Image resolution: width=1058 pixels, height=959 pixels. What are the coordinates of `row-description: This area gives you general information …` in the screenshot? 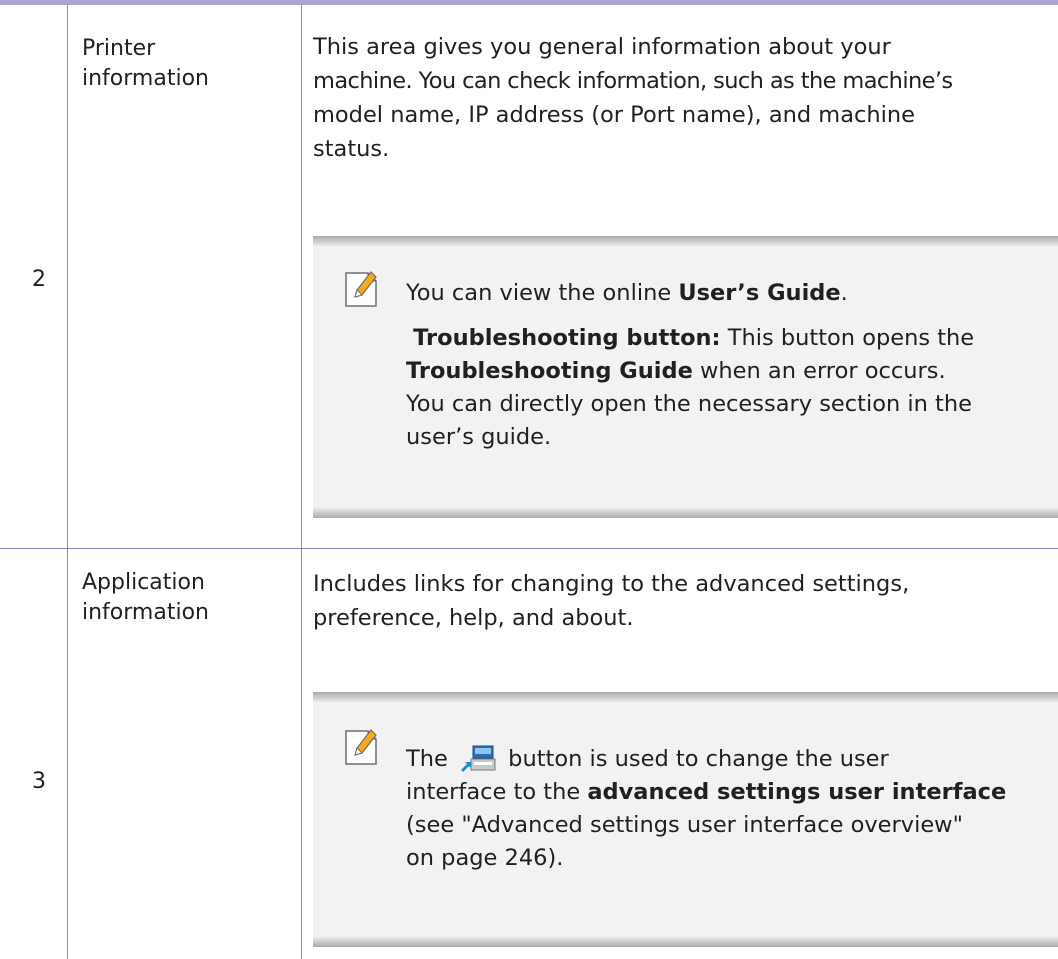 It's located at (633, 98).